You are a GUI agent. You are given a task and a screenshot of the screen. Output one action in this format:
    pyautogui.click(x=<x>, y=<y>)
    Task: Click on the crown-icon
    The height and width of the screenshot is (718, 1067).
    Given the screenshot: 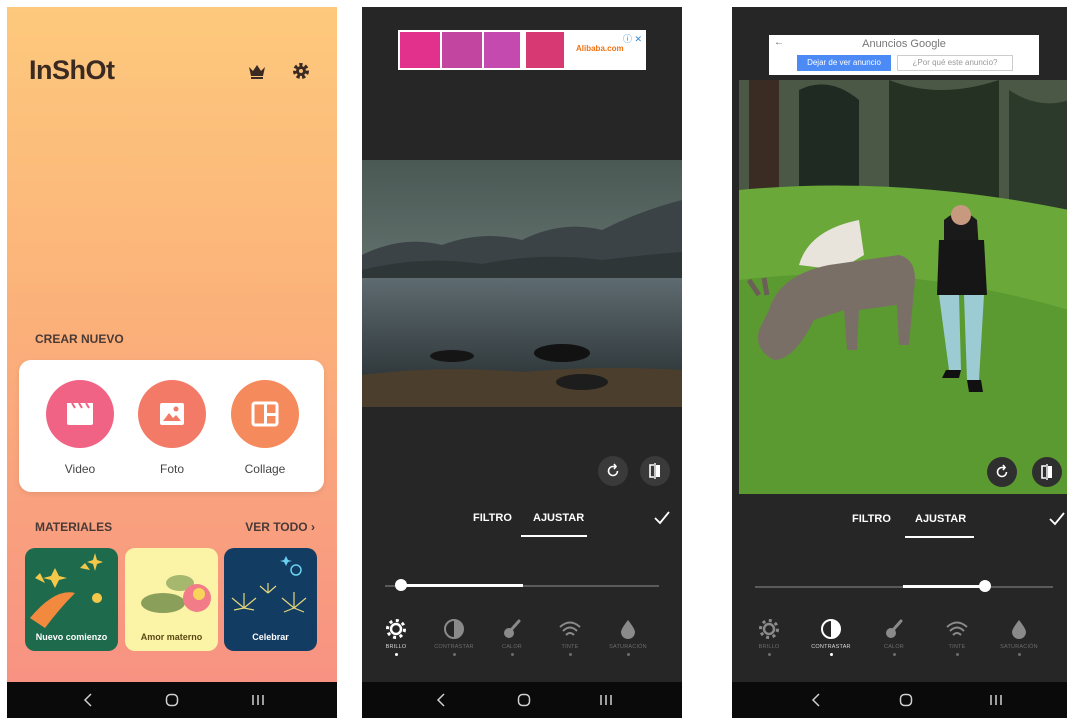 What is the action you would take?
    pyautogui.click(x=257, y=71)
    